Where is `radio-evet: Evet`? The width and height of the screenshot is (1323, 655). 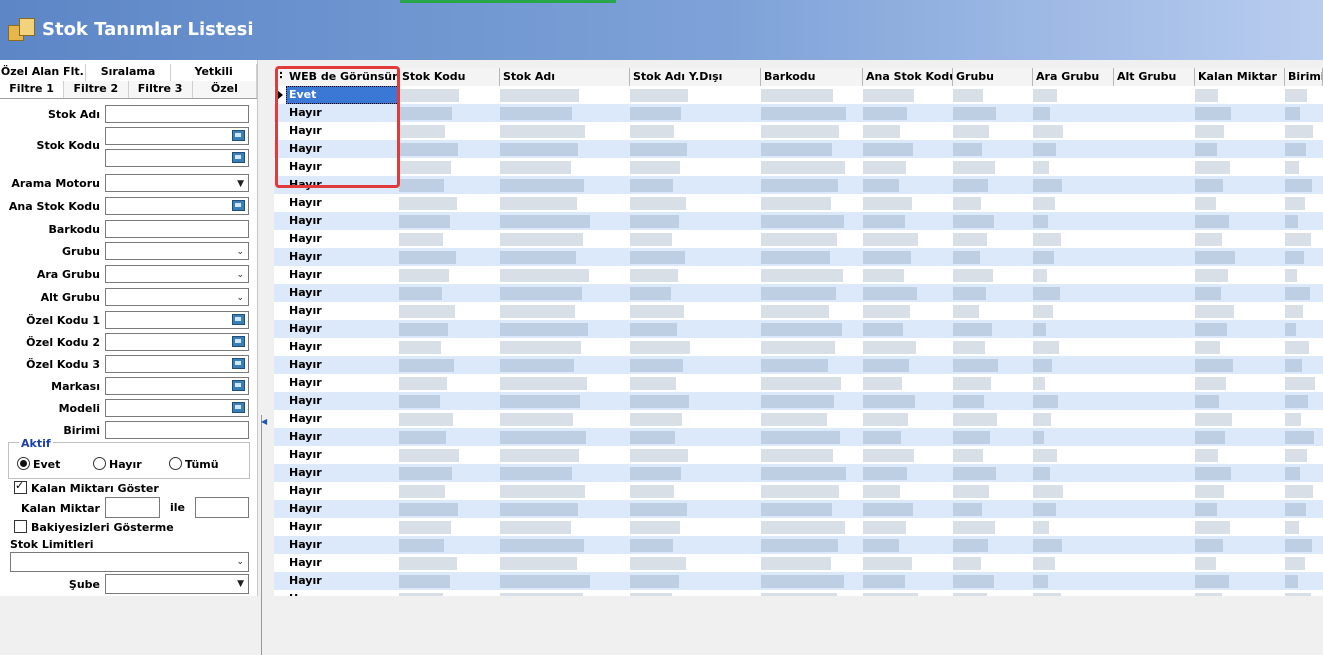
radio-evet: Evet is located at coordinates (38, 464).